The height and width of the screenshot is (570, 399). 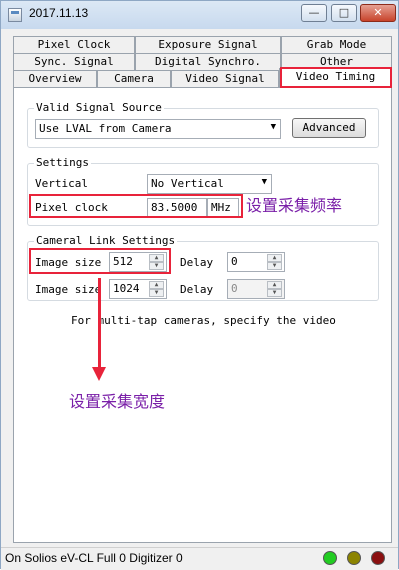 I want to click on pixel-clock-annotation: 设置采集频率, so click(x=294, y=205).